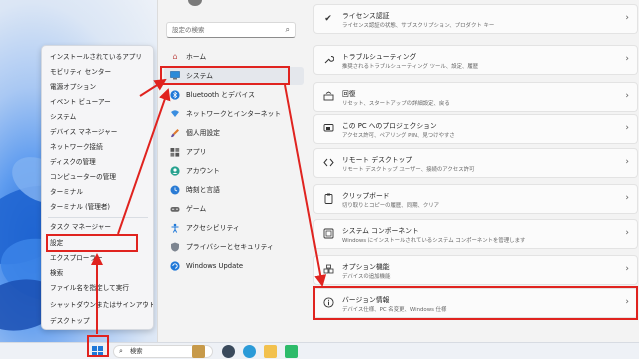 The width and height of the screenshot is (639, 359). Describe the element at coordinates (234, 133) in the screenshot. I see `nav-item-personalization: 個人用設定` at that location.